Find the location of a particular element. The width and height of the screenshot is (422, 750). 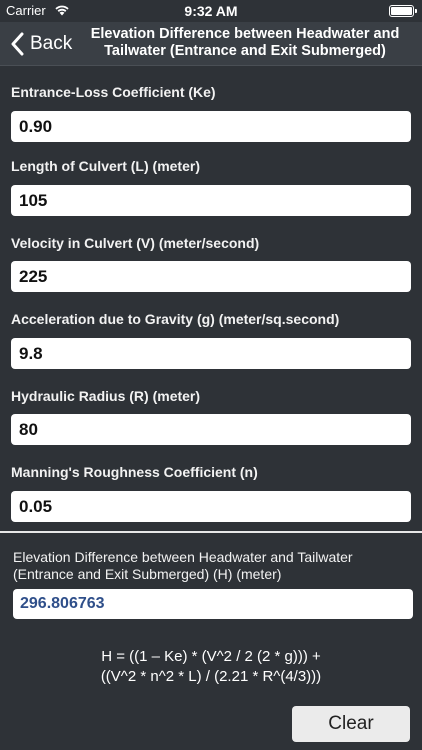

radius-label: Hydraulic Radius (R) (meter) is located at coordinates (106, 396).